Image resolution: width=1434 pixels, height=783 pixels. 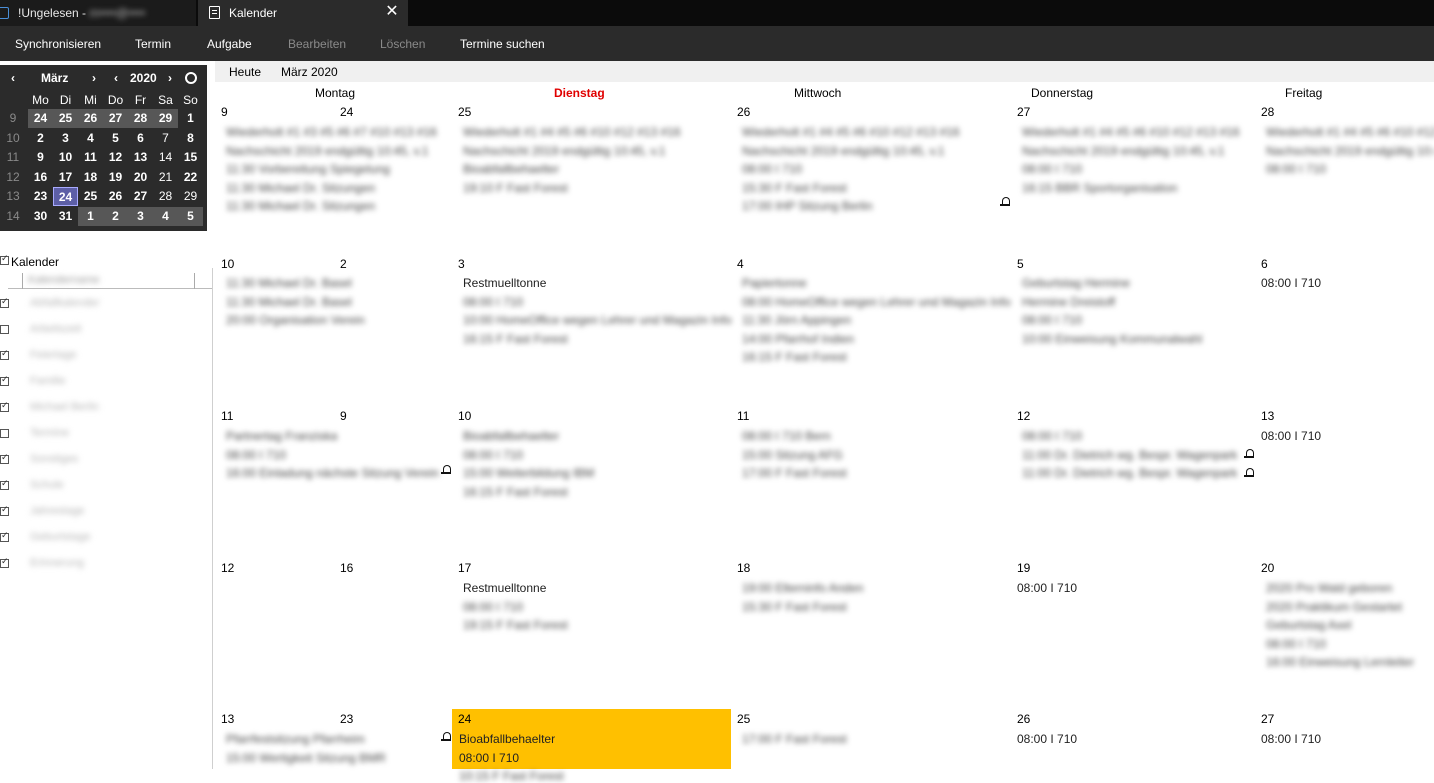 What do you see at coordinates (1308, 625) in the screenshot?
I see `calendar-event: Geburtstag Axel` at bounding box center [1308, 625].